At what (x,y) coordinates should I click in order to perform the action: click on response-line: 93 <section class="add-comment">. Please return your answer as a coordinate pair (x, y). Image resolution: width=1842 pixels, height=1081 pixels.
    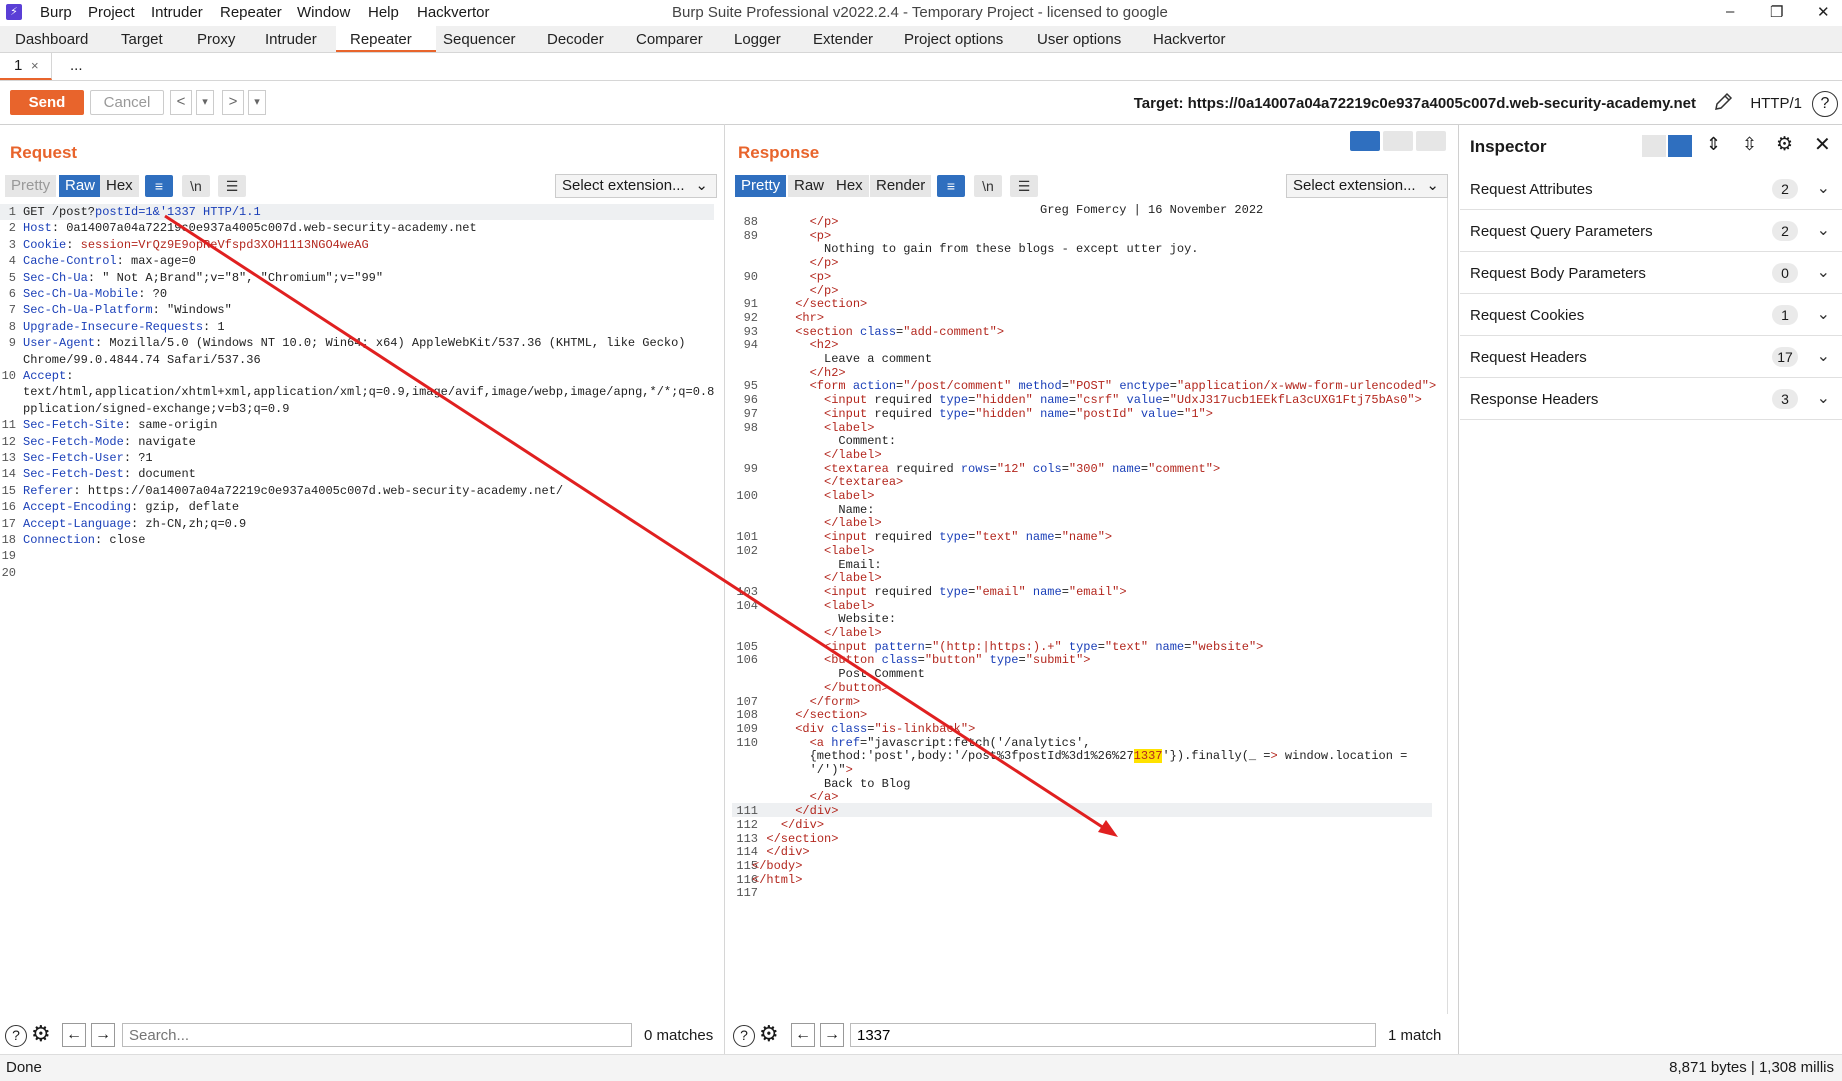
    Looking at the image, I should click on (1082, 331).